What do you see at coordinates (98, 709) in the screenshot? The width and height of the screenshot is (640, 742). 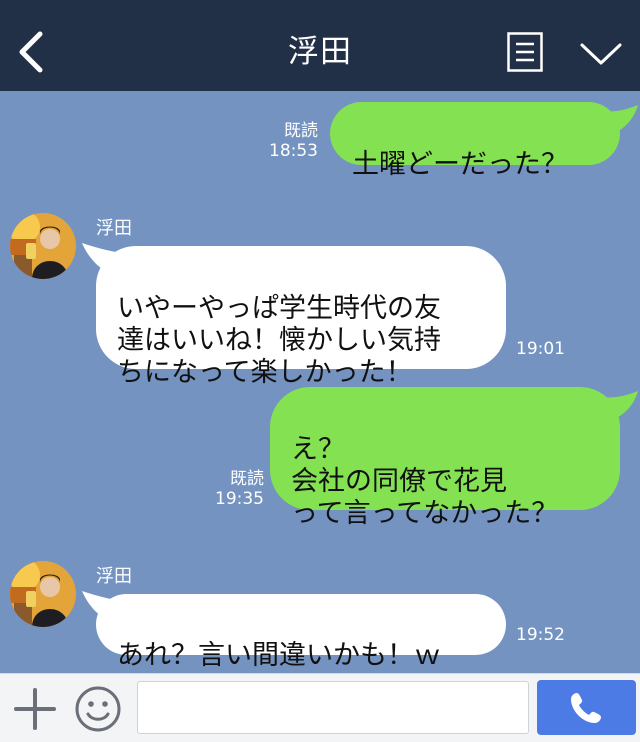 I see `smiley-icon` at bounding box center [98, 709].